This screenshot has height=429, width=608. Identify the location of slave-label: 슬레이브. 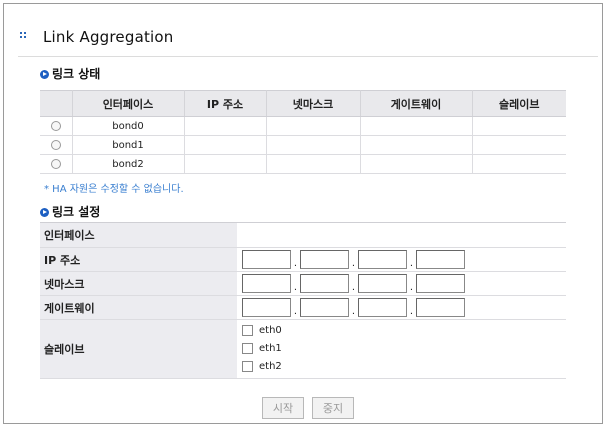
(138, 349).